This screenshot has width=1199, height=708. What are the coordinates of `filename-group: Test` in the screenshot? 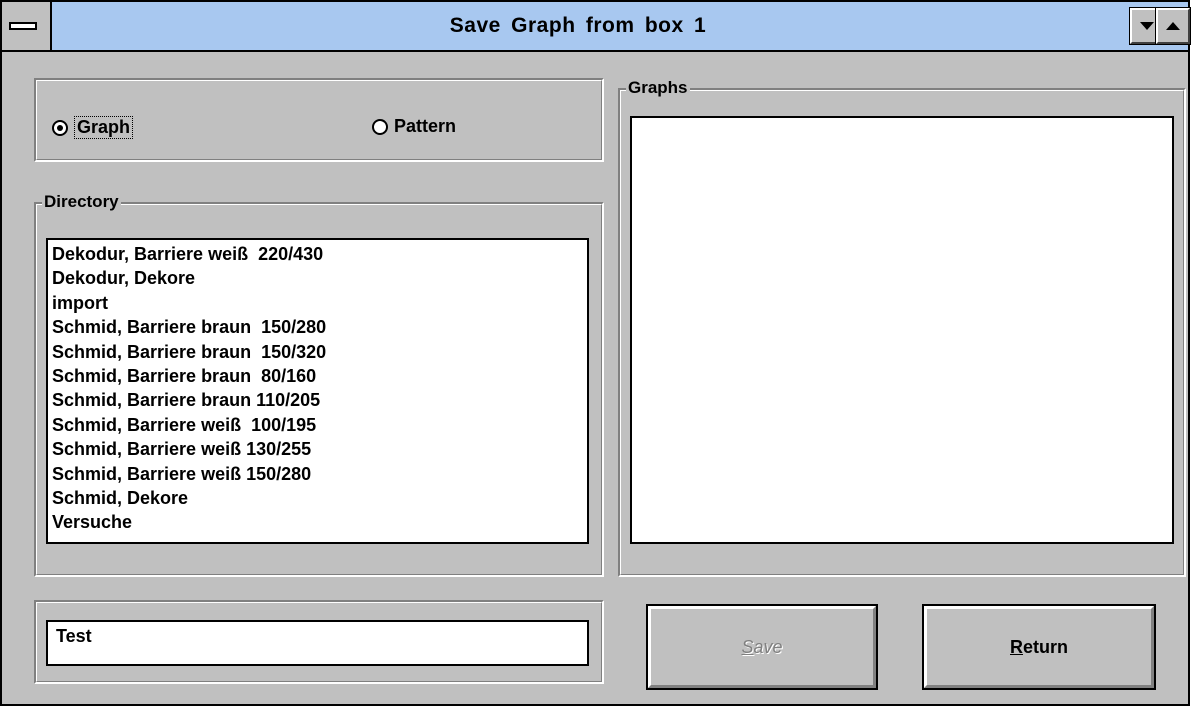 It's located at (319, 642).